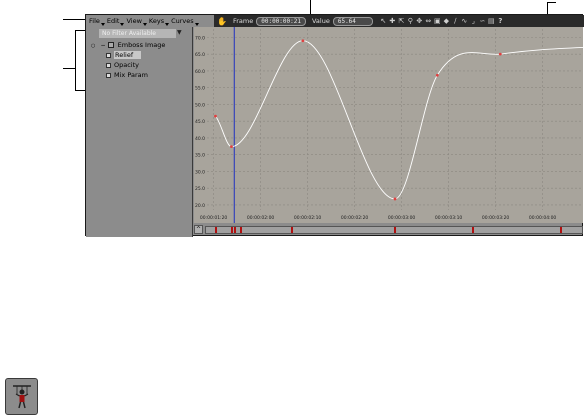  I want to click on callout-line-outliner-top, so click(69, 68).